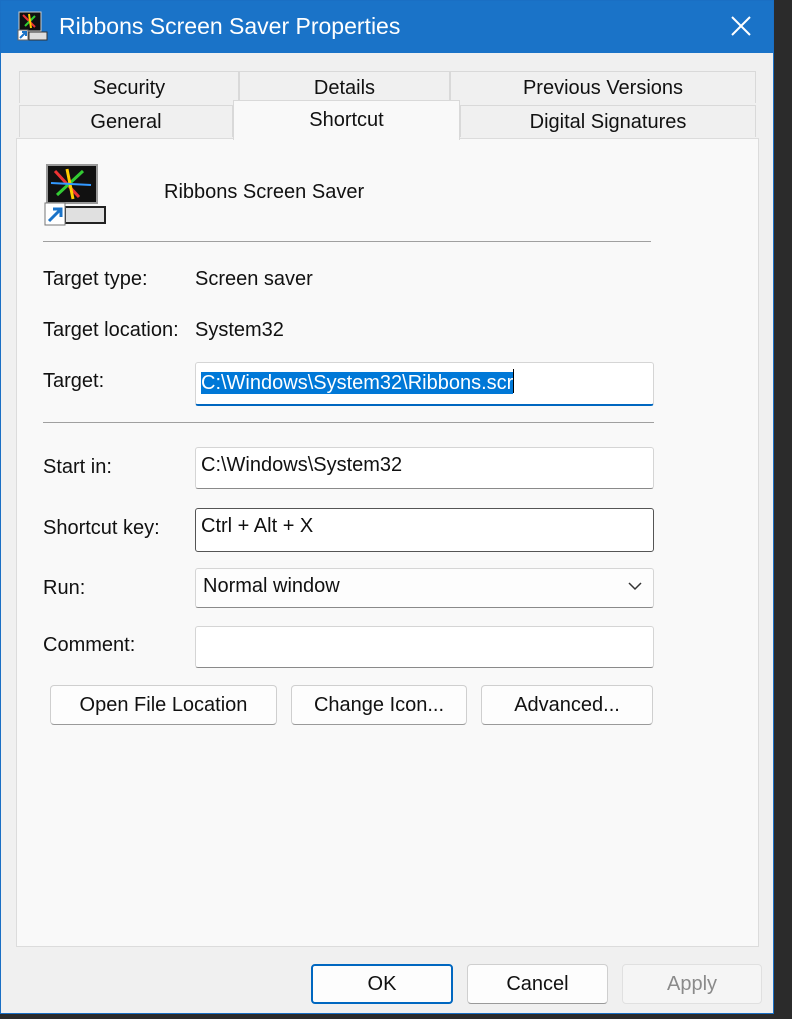 Image resolution: width=792 pixels, height=1019 pixels. I want to click on comment-label: Comment:, so click(89, 645).